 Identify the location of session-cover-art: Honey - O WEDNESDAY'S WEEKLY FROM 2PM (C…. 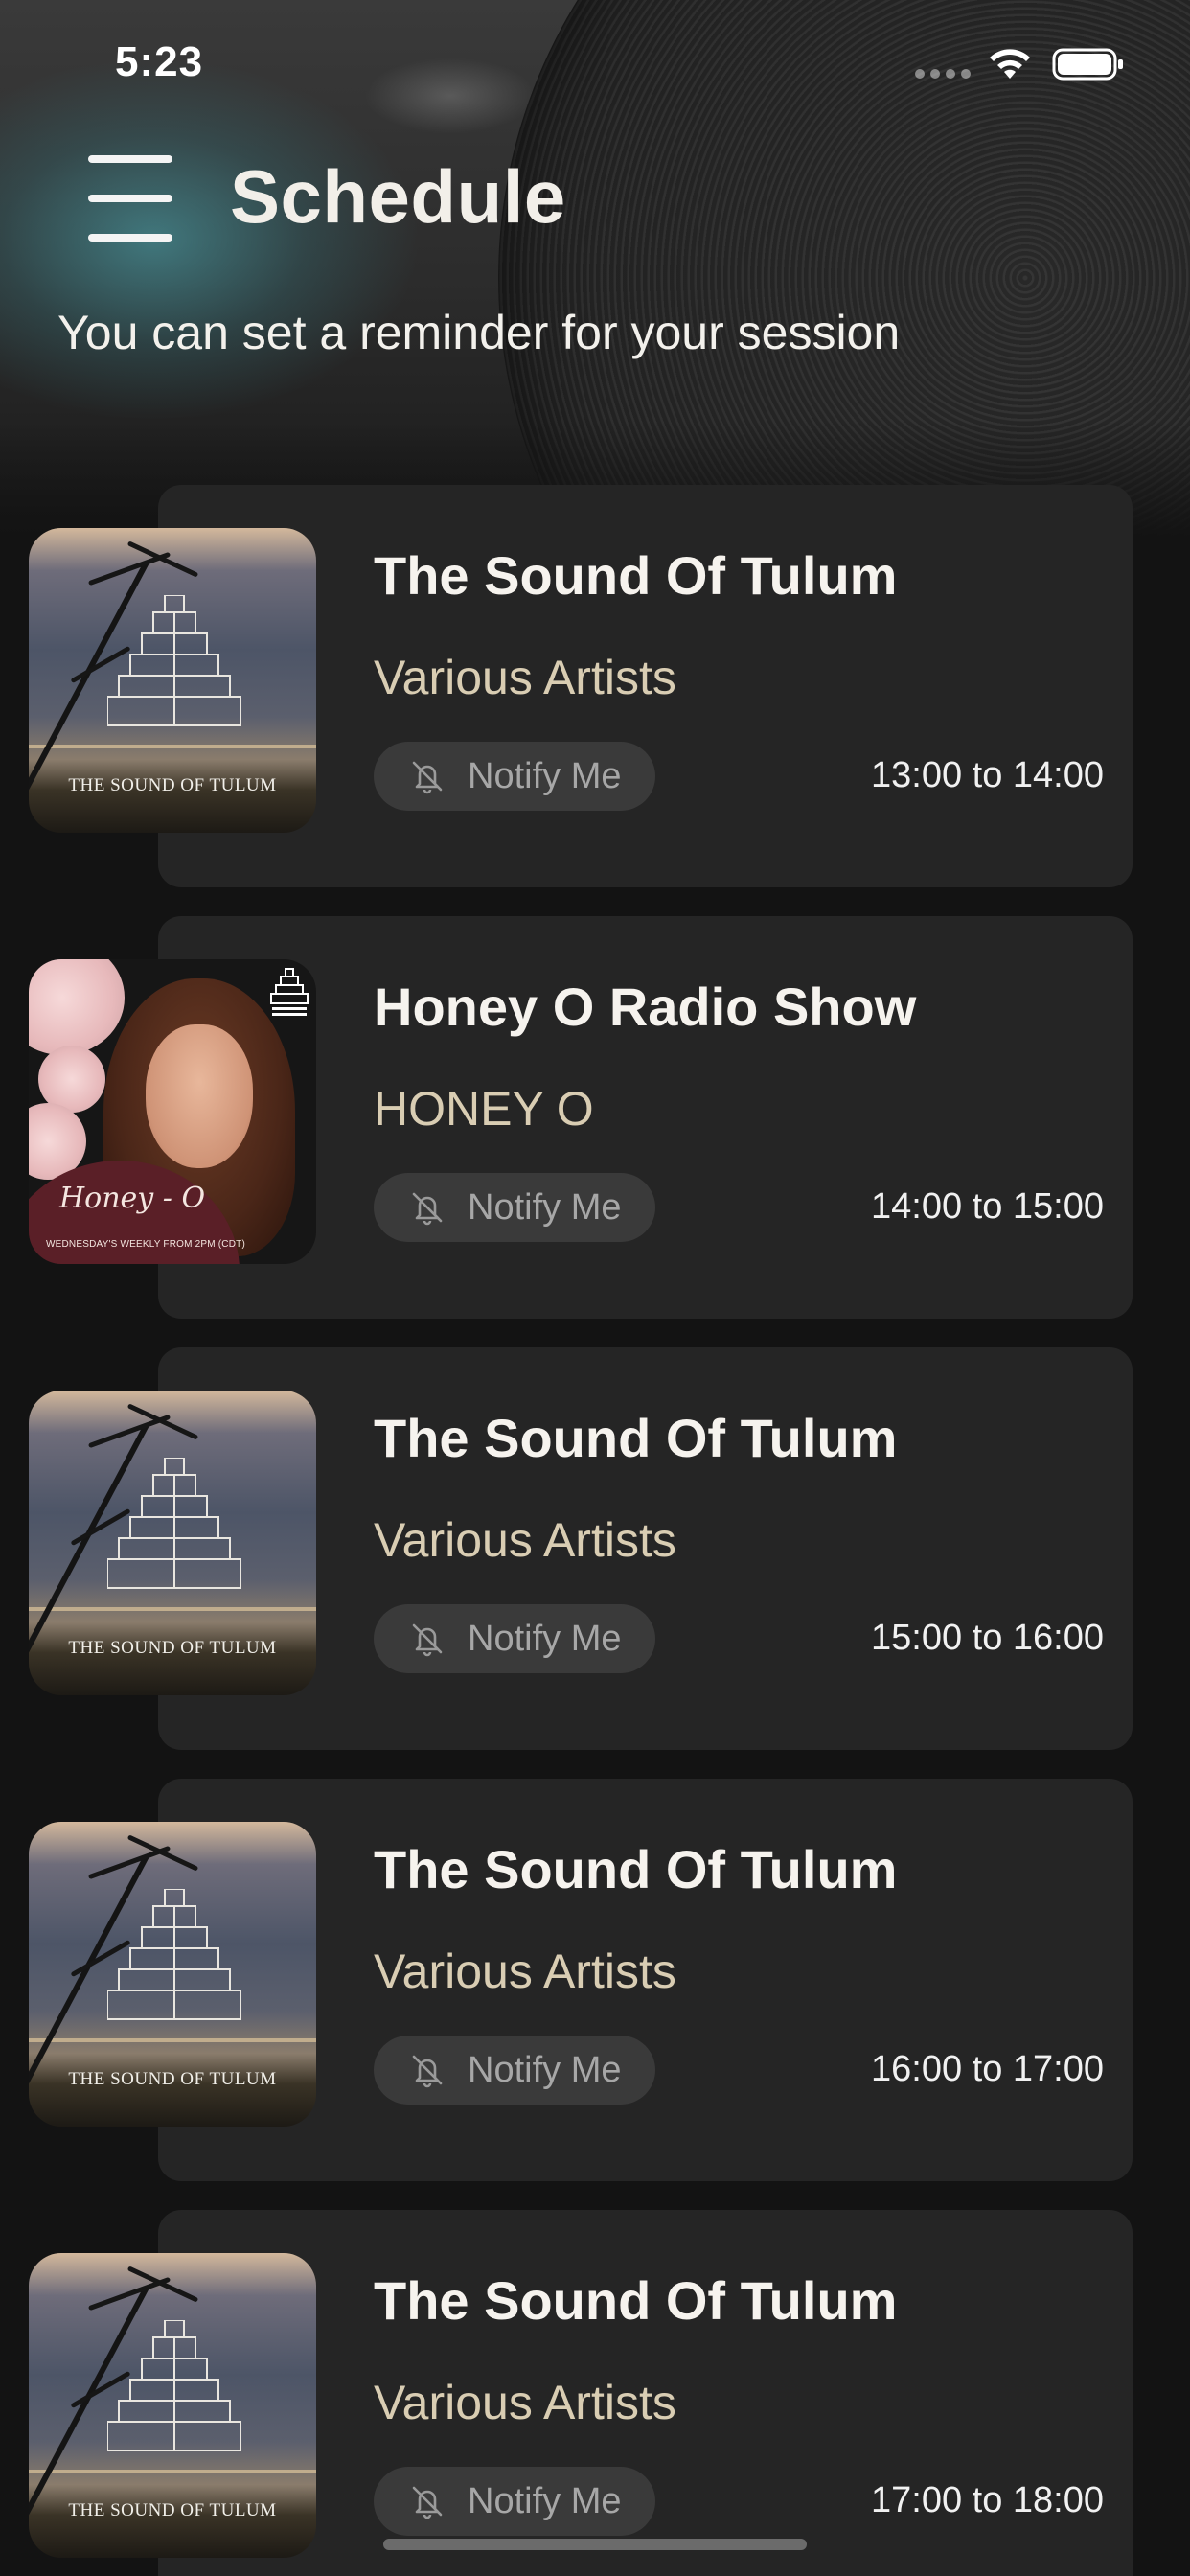
(172, 1111).